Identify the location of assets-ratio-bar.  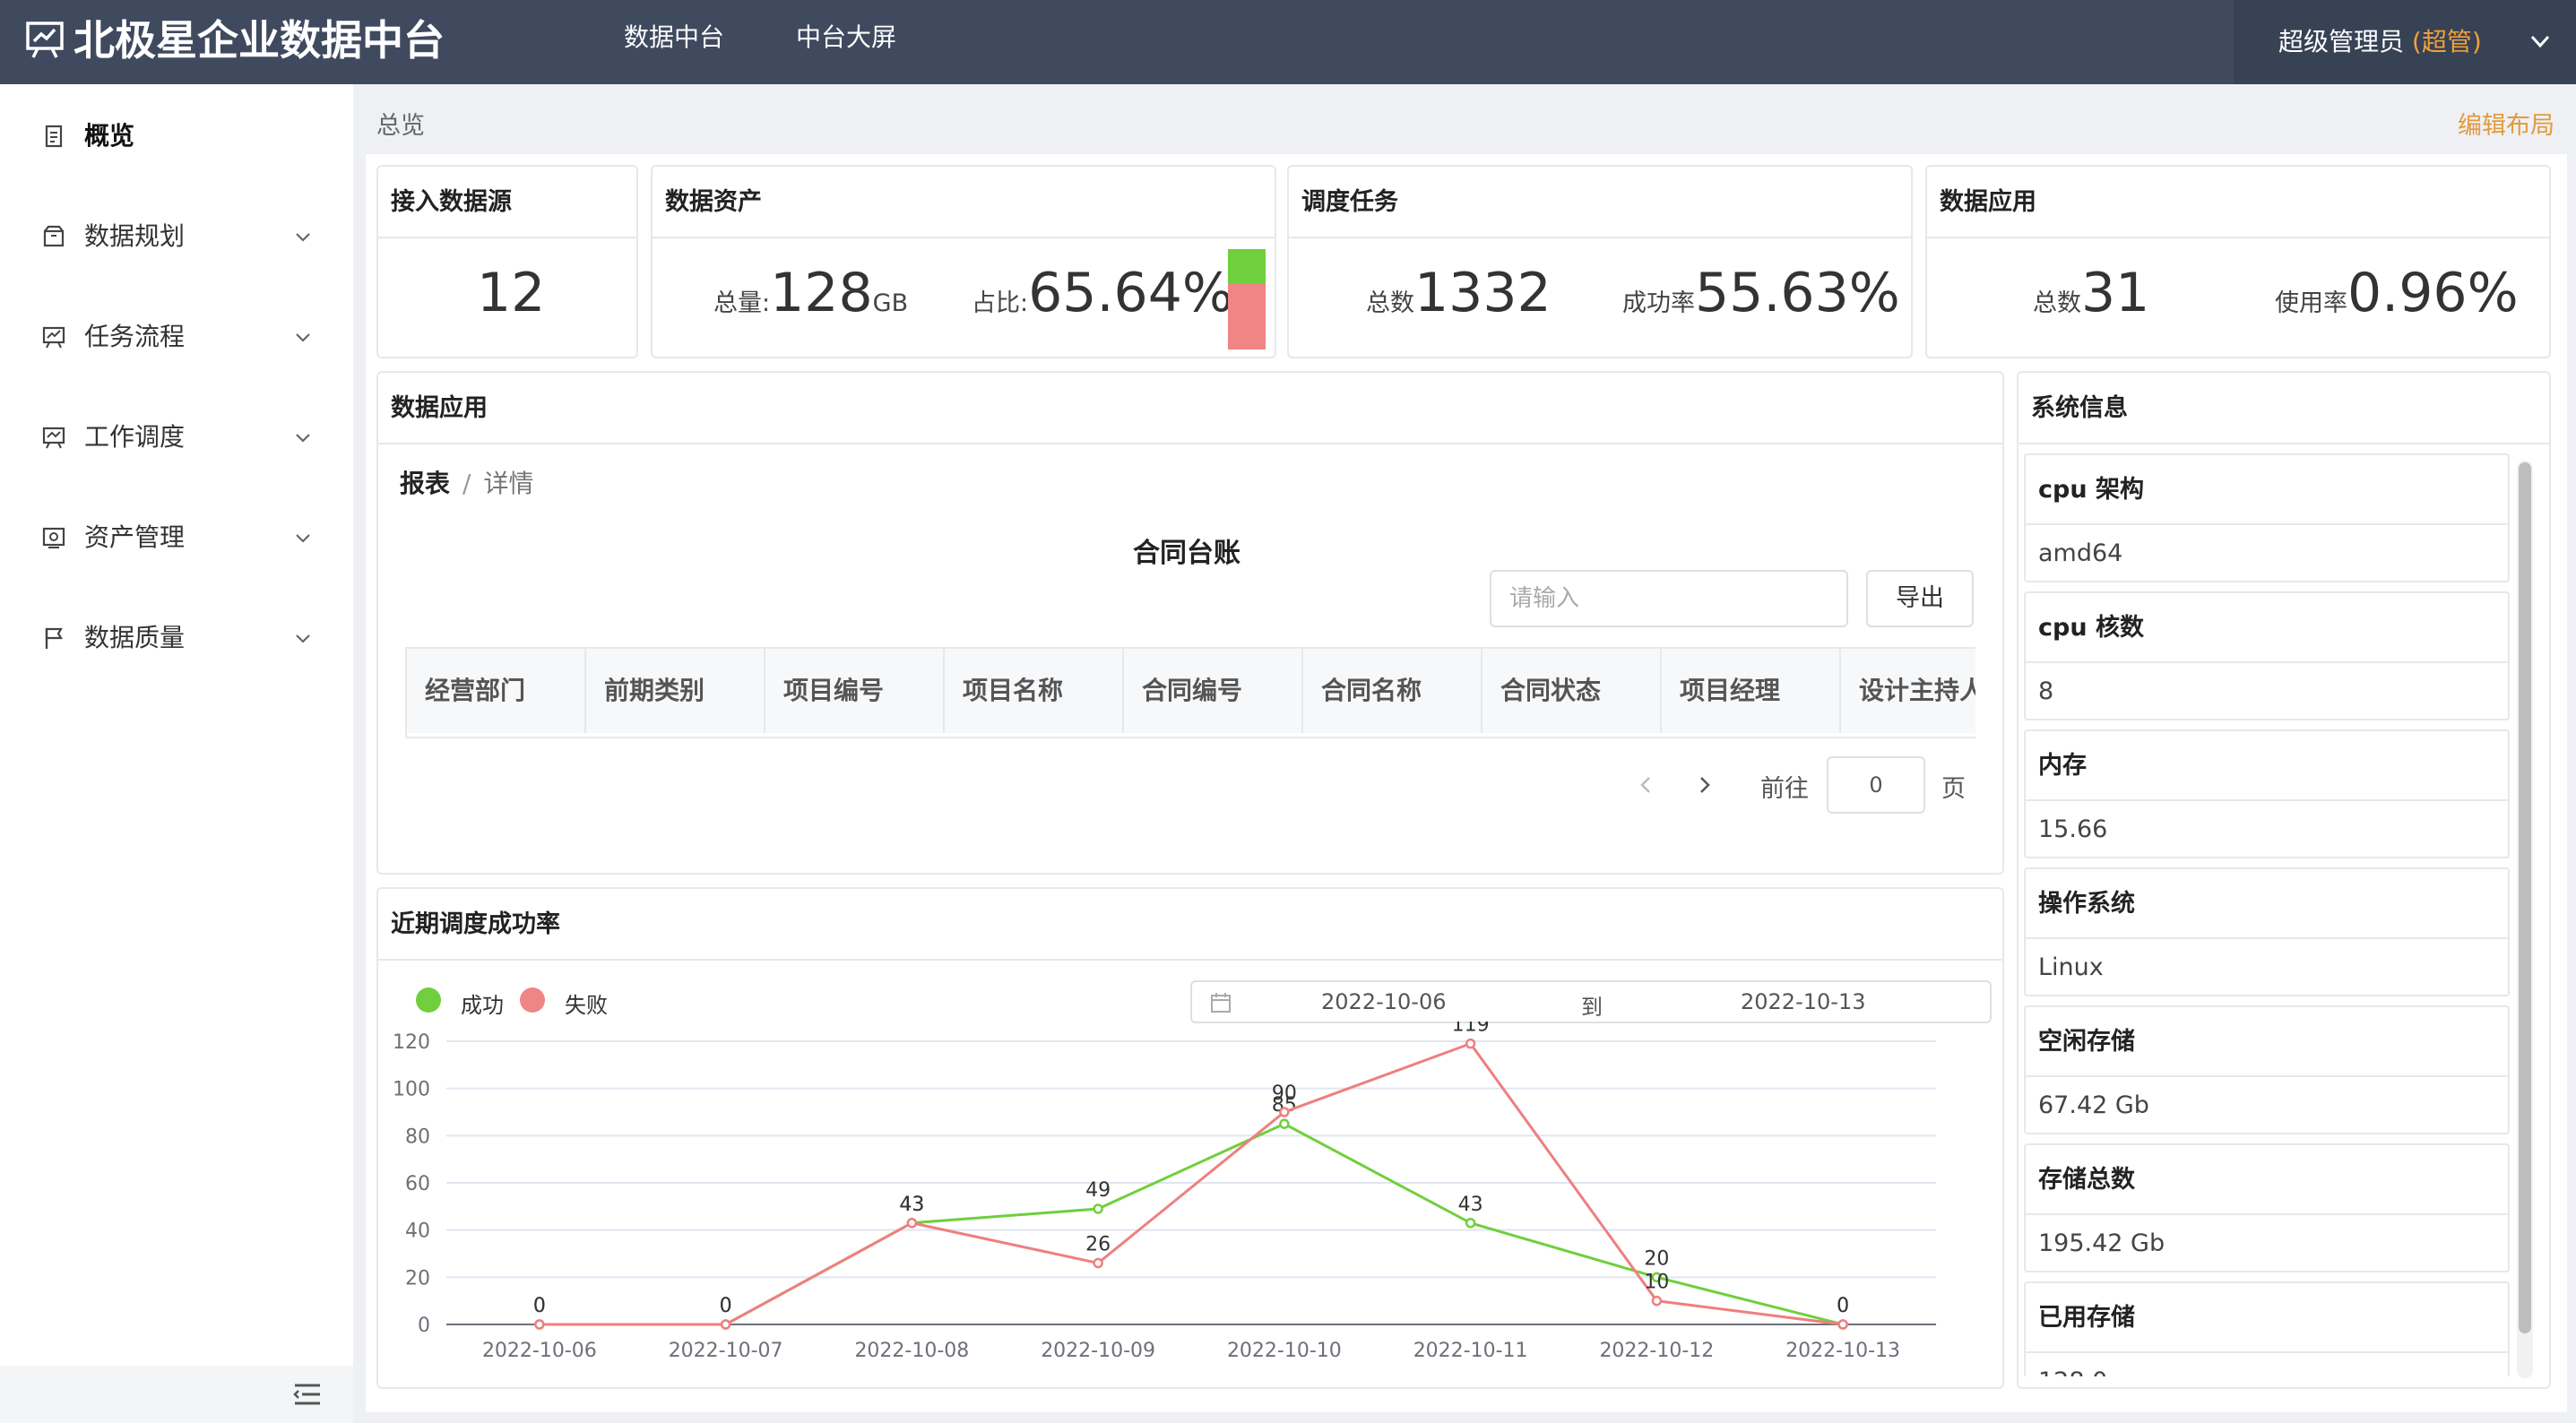
(1247, 299).